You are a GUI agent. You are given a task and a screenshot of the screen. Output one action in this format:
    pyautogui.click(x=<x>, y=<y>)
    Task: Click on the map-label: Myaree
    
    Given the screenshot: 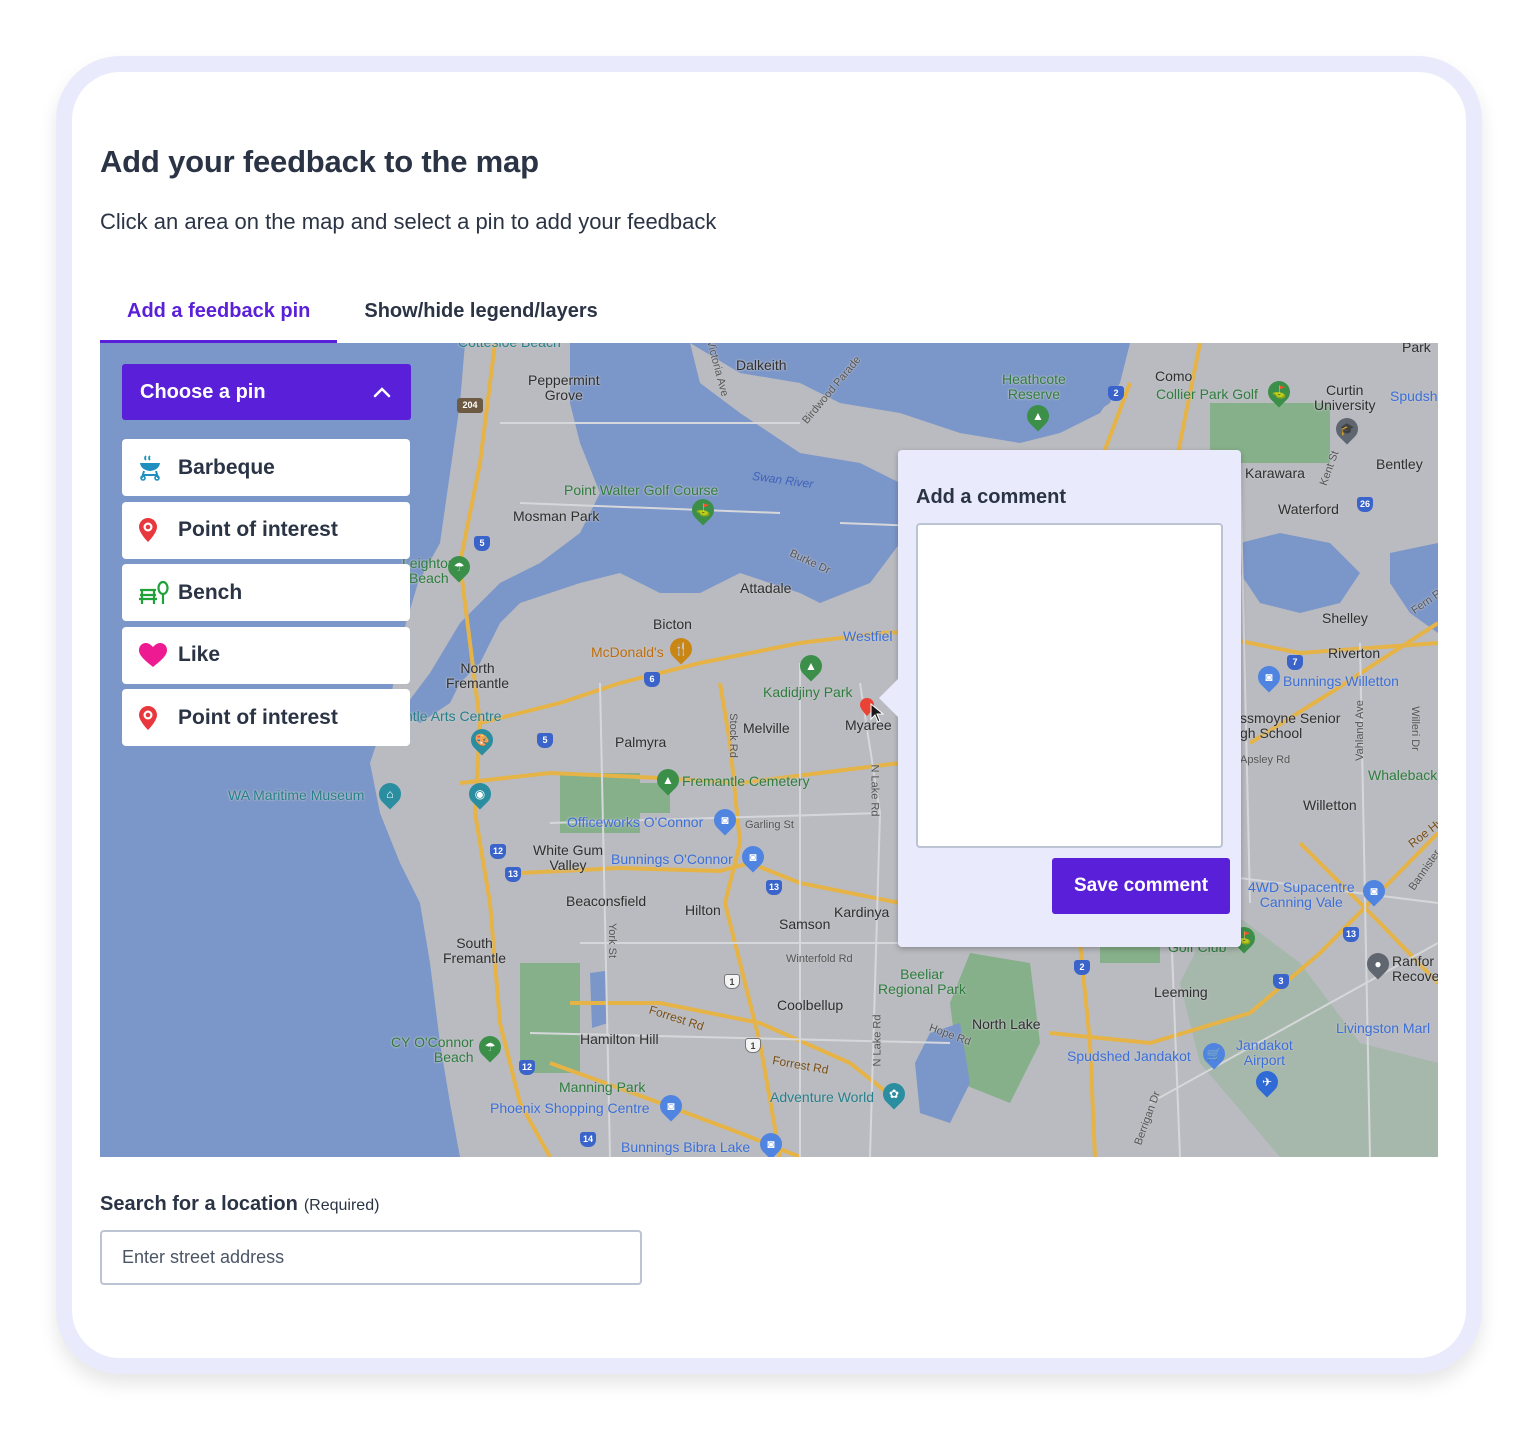 What is the action you would take?
    pyautogui.click(x=868, y=725)
    